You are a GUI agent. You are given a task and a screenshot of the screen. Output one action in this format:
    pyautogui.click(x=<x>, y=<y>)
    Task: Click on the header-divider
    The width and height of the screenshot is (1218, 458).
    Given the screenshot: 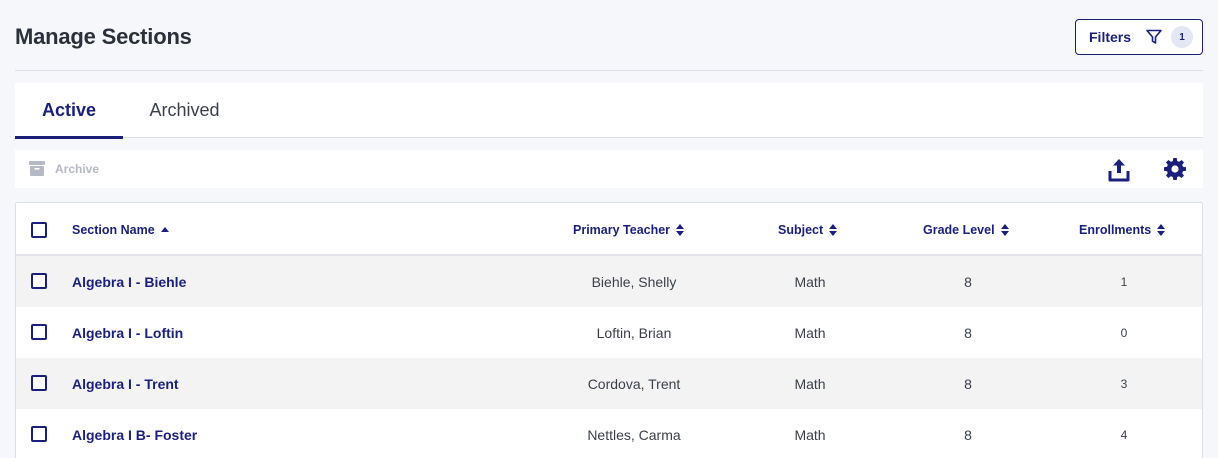 What is the action you would take?
    pyautogui.click(x=609, y=70)
    